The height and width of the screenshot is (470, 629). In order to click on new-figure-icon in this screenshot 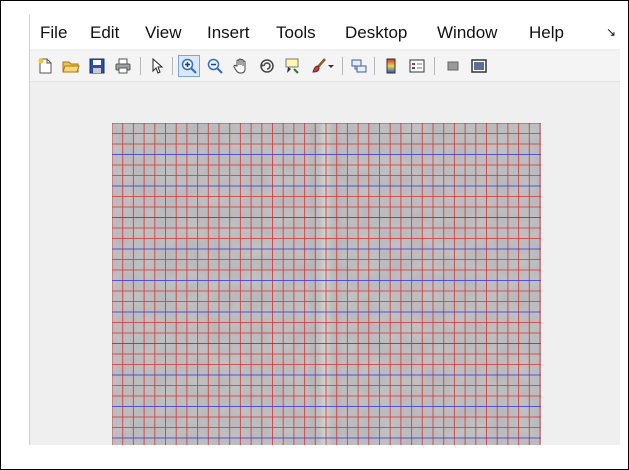, I will do `click(45, 66)`.